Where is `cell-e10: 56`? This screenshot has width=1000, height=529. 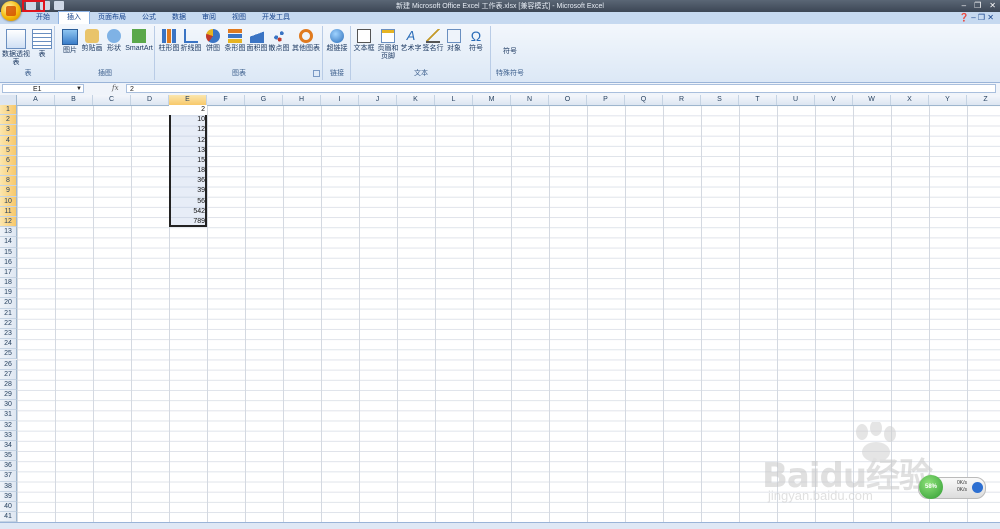
cell-e10: 56 is located at coordinates (187, 202).